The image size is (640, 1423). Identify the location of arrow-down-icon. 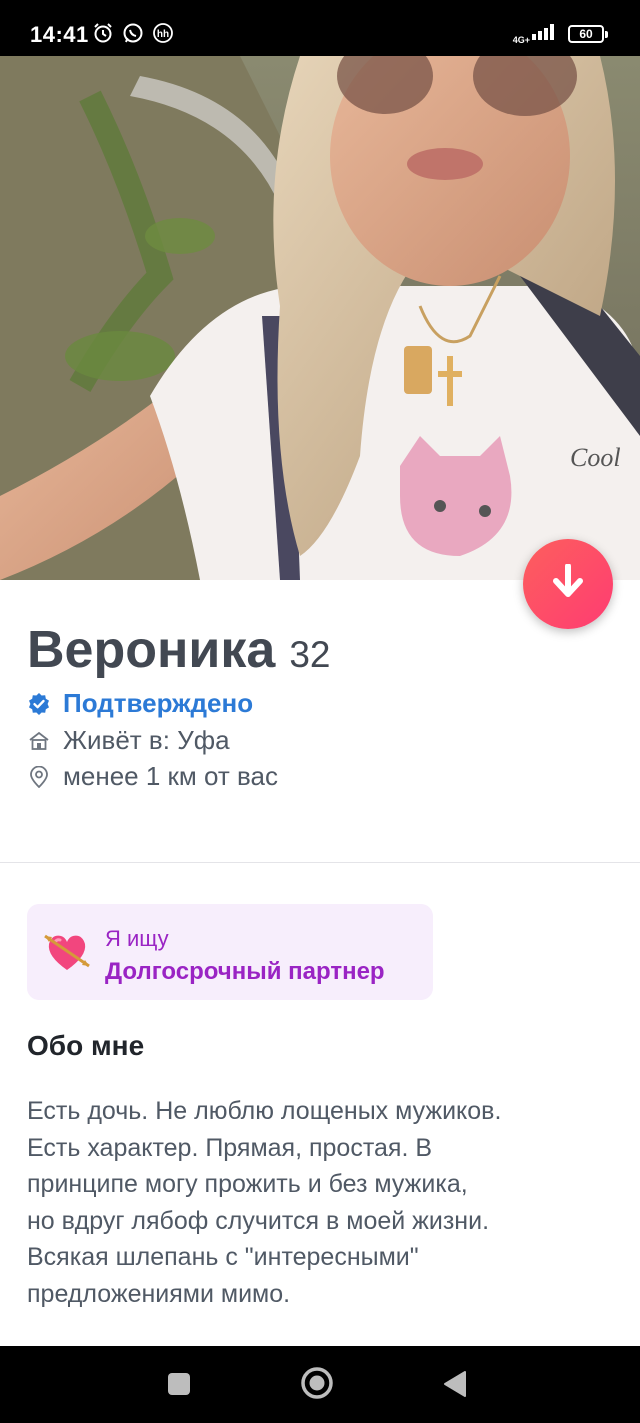
(568, 583).